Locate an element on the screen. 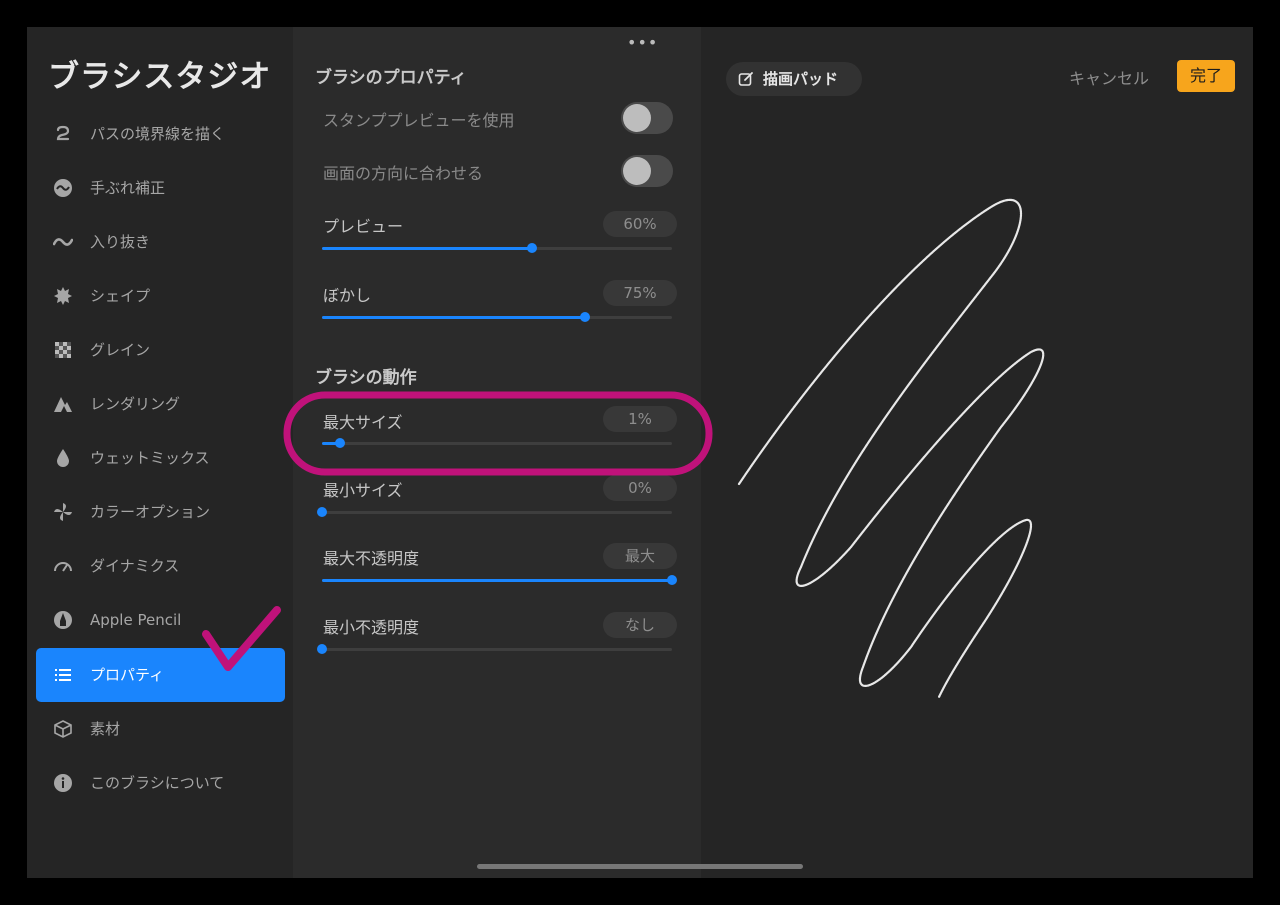 Image resolution: width=1280 pixels, height=905 pixels. min-size-label: 最小サイズ is located at coordinates (363, 490).